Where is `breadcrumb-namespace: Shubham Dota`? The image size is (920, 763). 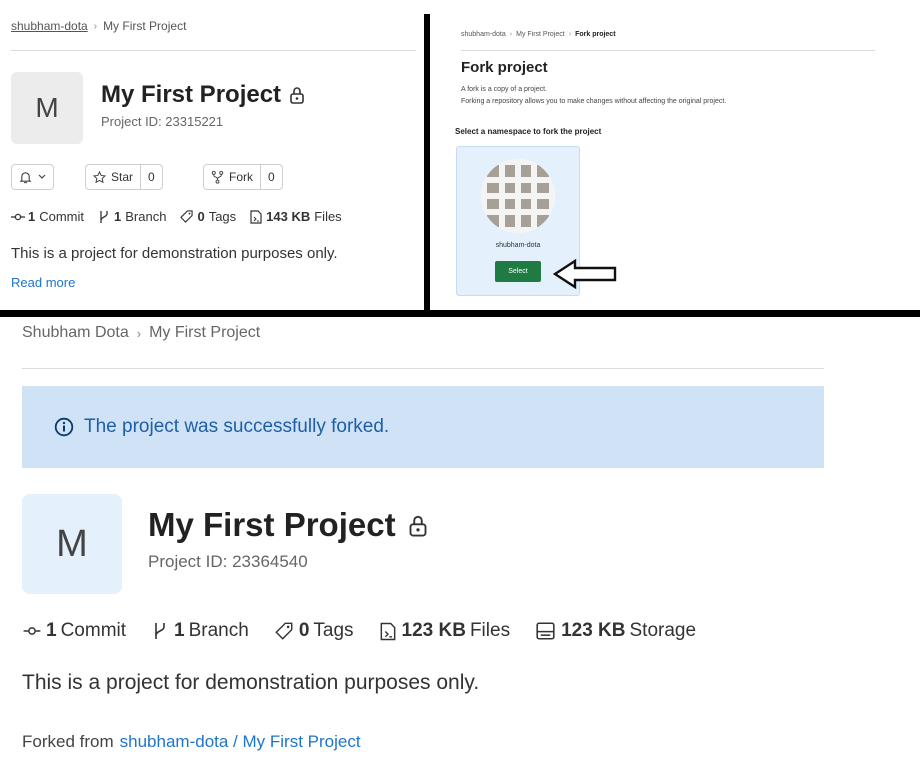
breadcrumb-namespace: Shubham Dota is located at coordinates (75, 333).